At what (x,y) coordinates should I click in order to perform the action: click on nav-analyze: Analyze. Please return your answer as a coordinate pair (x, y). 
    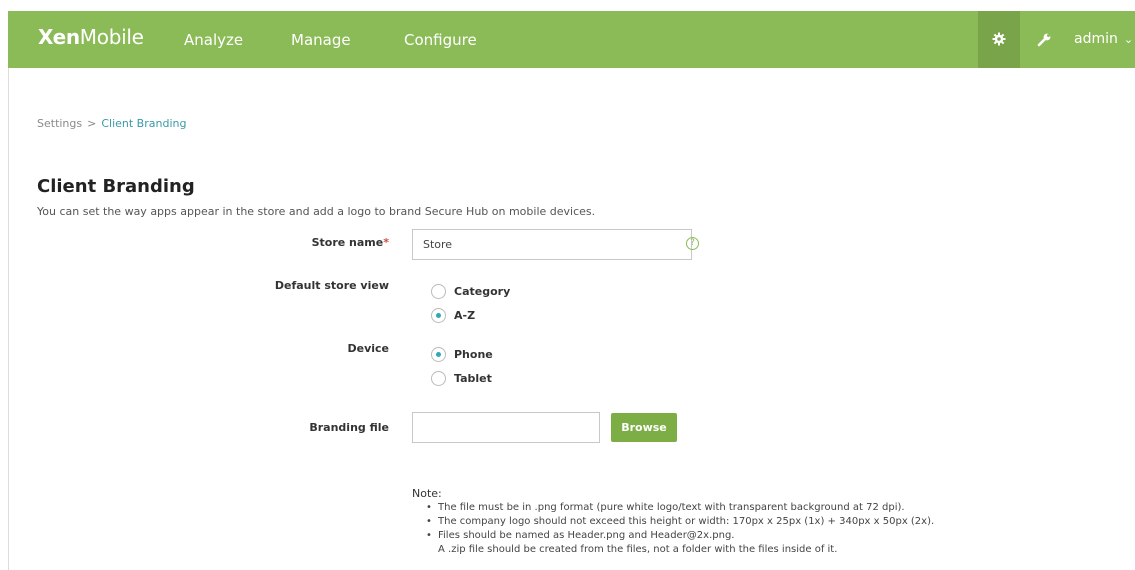
    Looking at the image, I should click on (213, 40).